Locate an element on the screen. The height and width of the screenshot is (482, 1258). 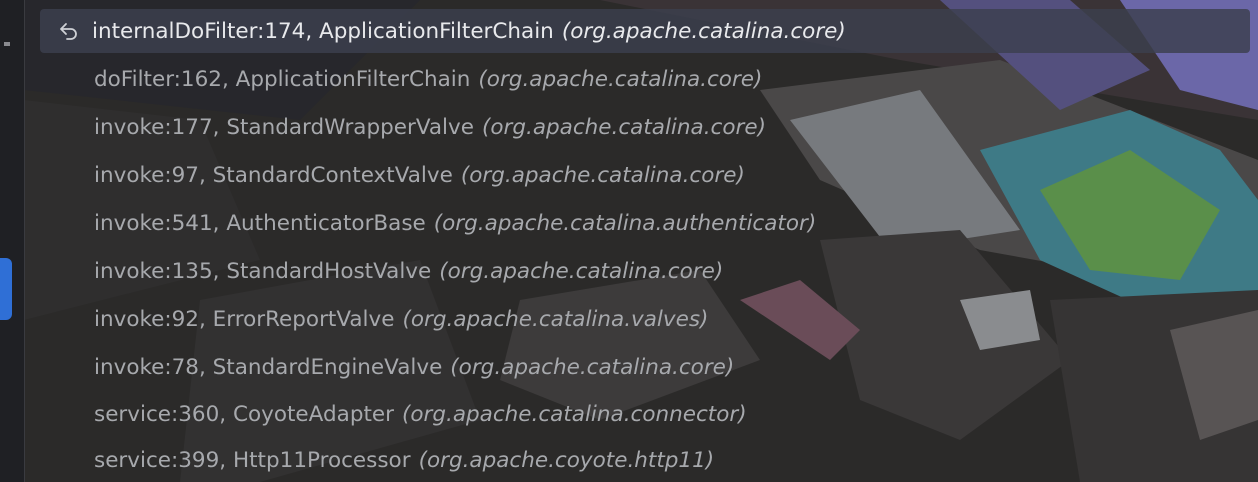
frame-method: invoke:177, StandardWrapperValve is located at coordinates (284, 127).